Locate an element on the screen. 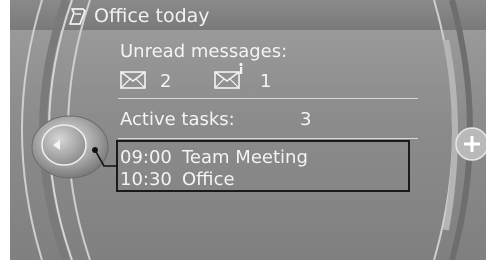 This screenshot has height=260, width=496. active-tasks-count: 3 is located at coordinates (306, 119).